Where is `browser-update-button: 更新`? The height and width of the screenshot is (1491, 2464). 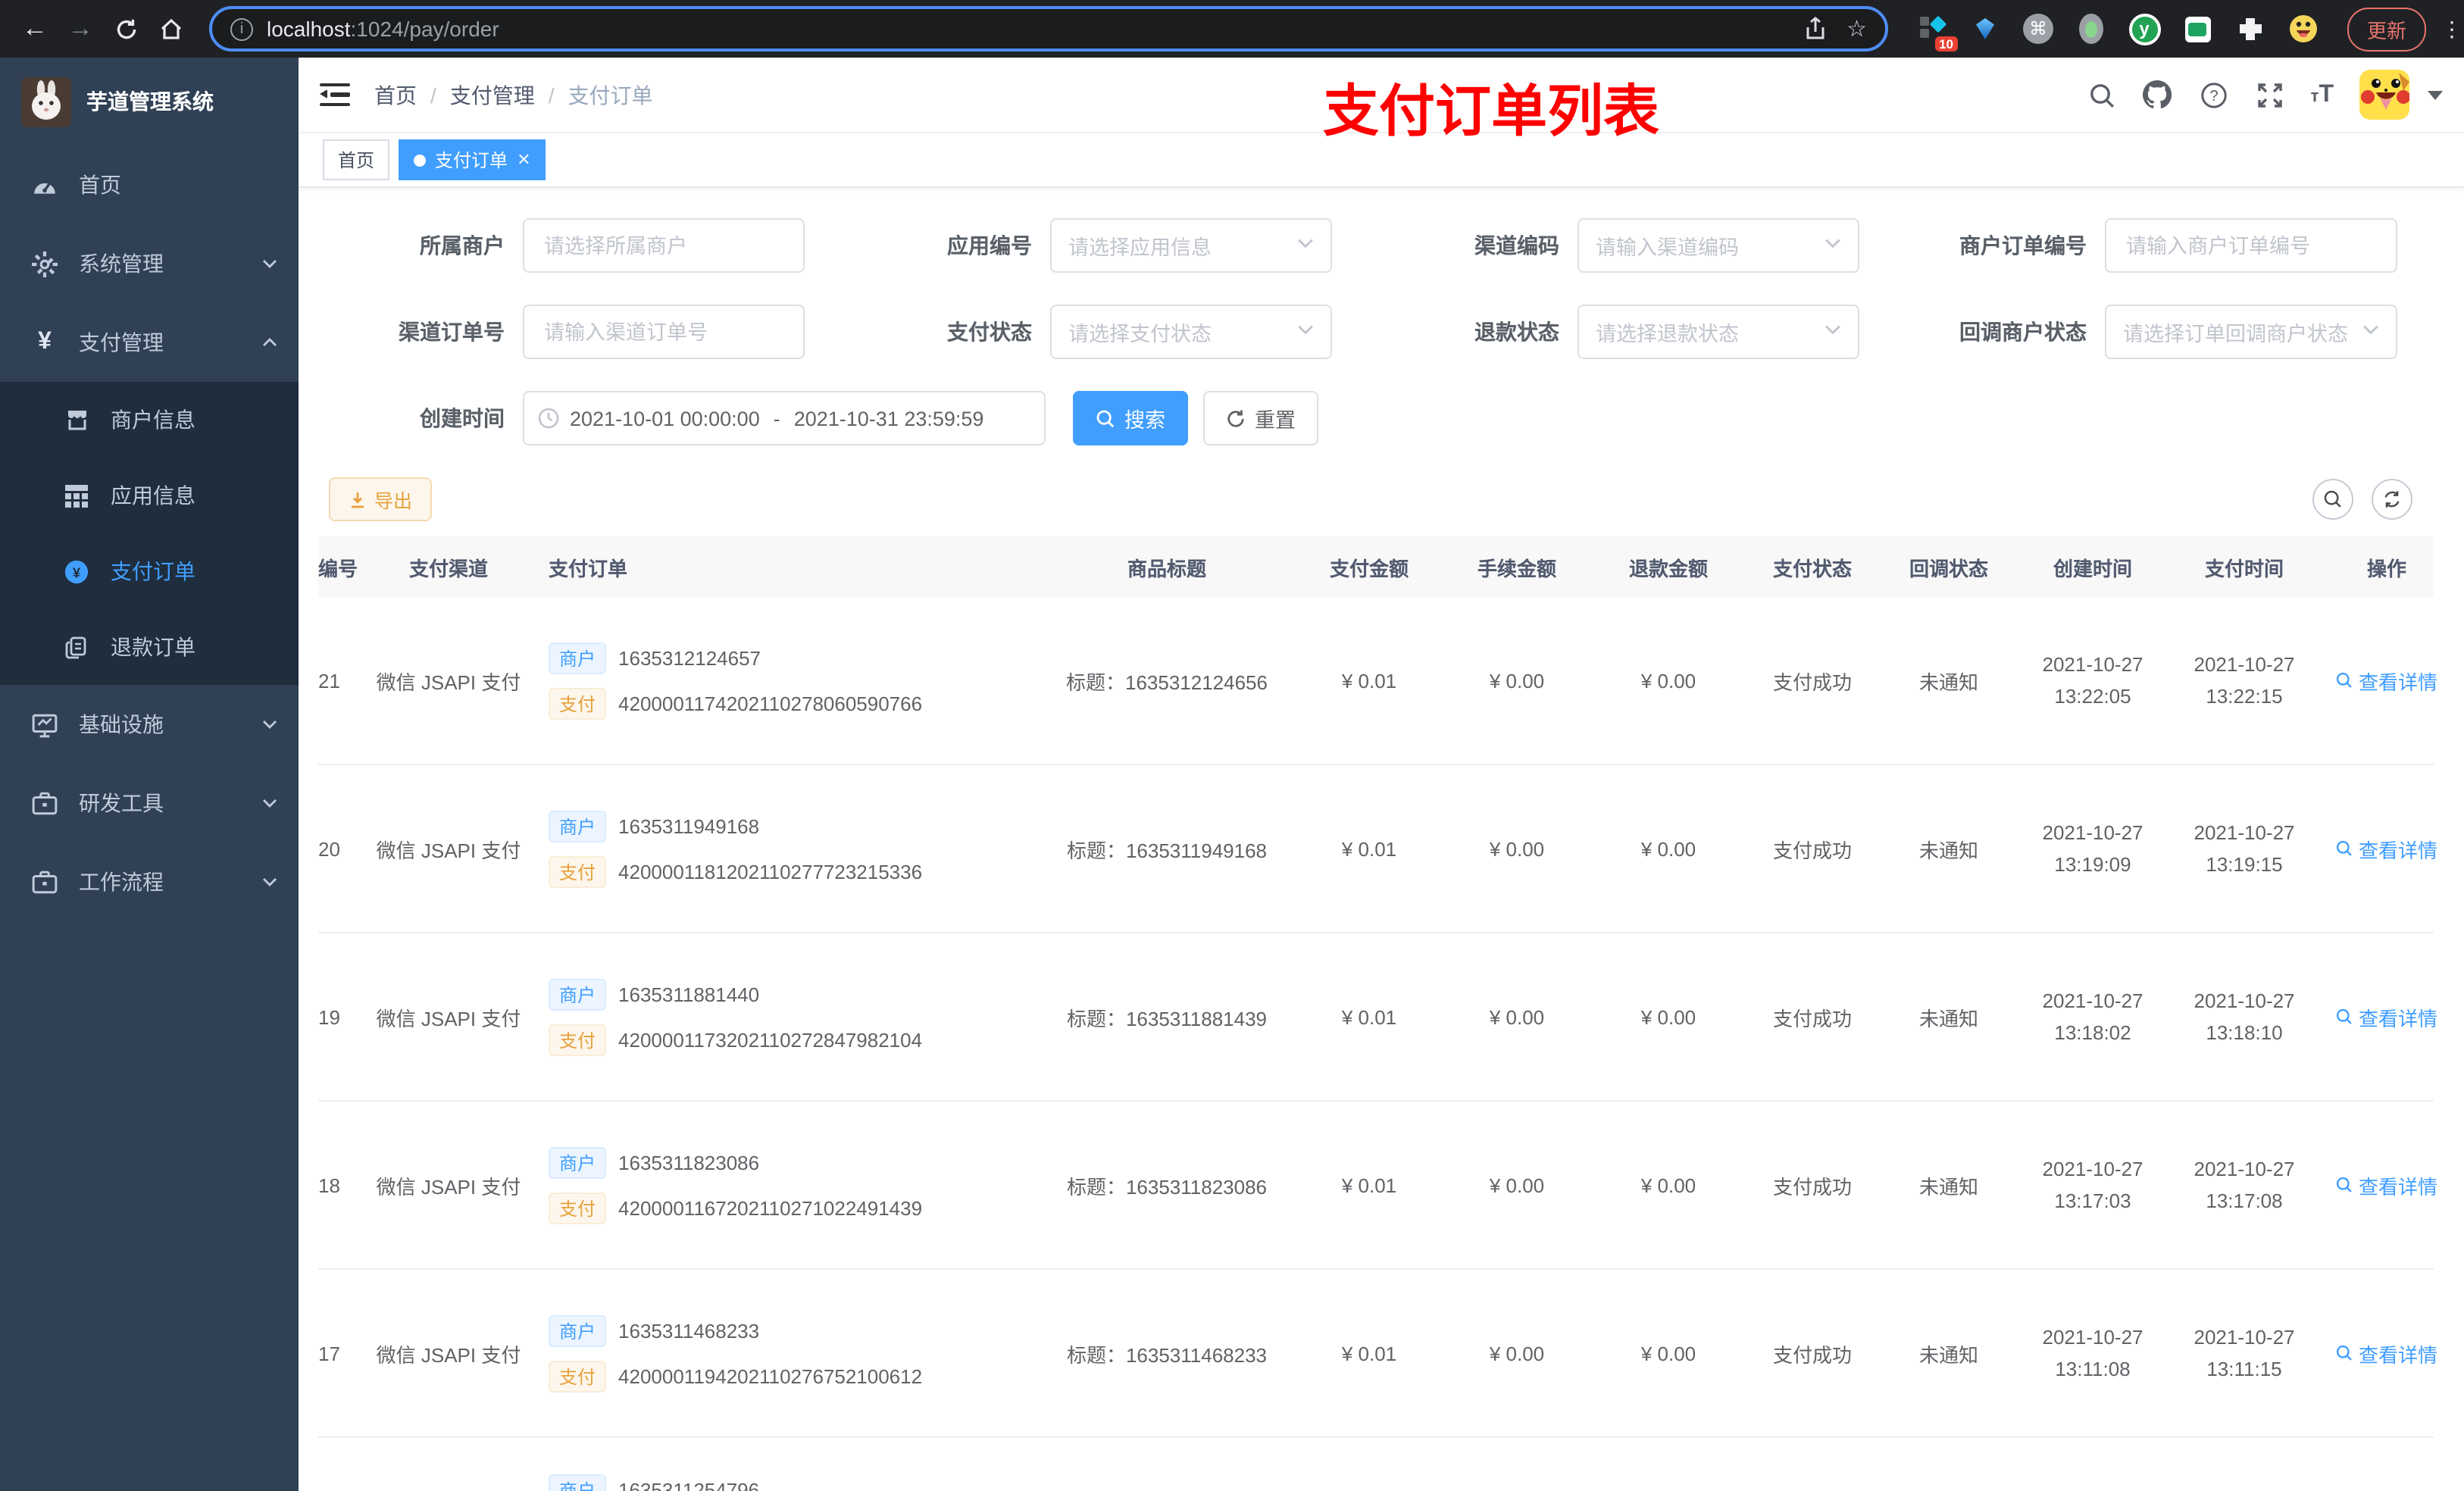
browser-update-button: 更新 is located at coordinates (2387, 29).